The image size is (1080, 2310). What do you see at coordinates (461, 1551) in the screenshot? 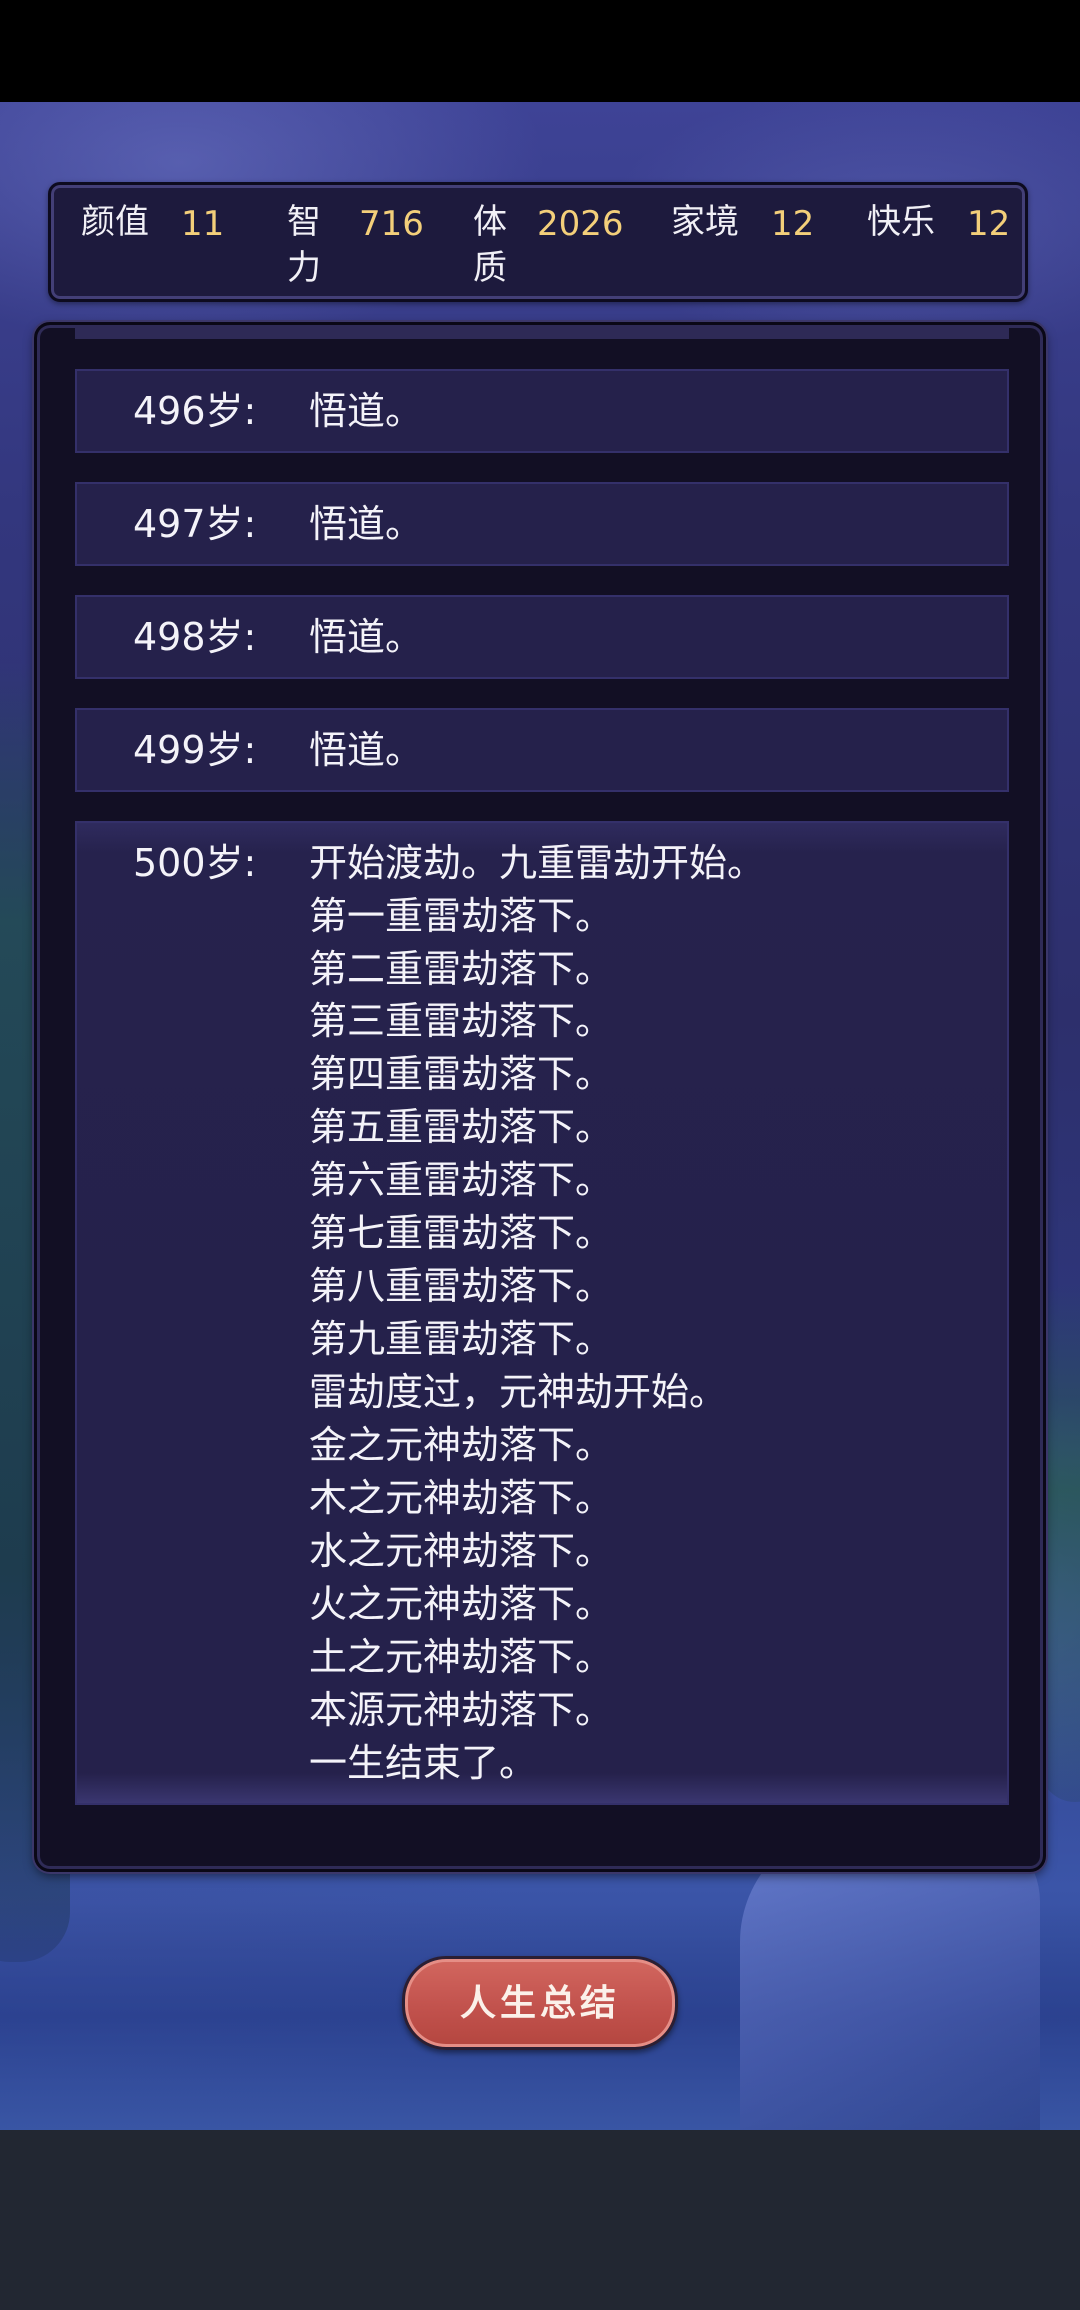
I see `log-entry-line: 水之元神劫落下。` at bounding box center [461, 1551].